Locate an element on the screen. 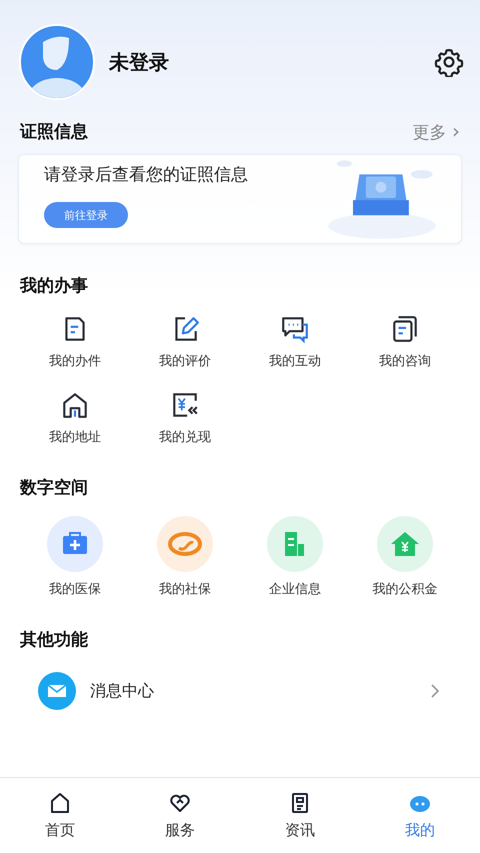 The width and height of the screenshot is (480, 853). envelope-icon is located at coordinates (57, 691).